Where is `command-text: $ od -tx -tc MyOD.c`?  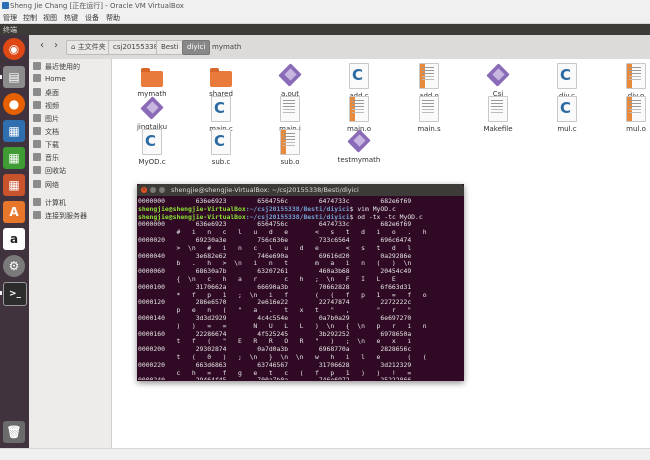
command-text: $ od -tx -tc MyOD.c is located at coordinates (386, 216).